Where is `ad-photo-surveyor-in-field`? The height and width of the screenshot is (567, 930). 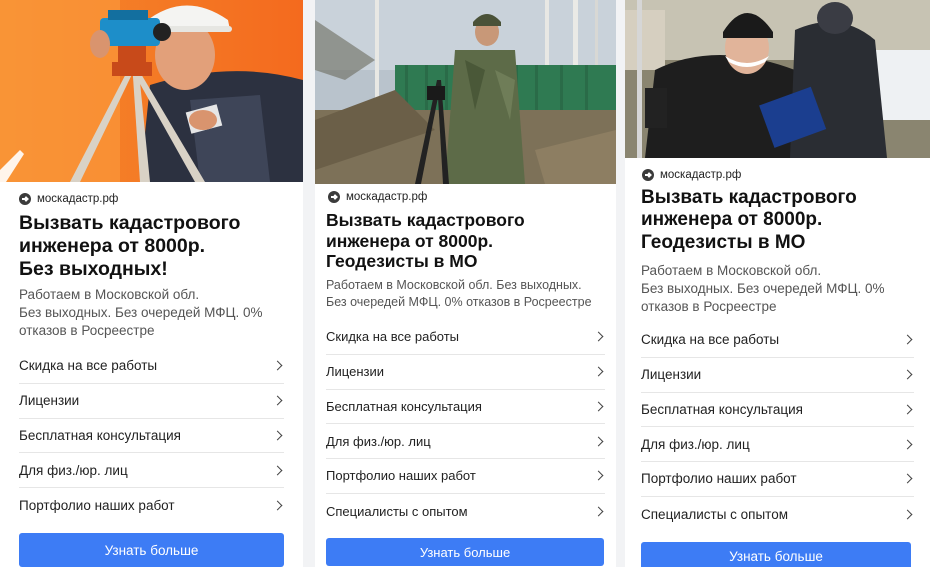
ad-photo-surveyor-in-field is located at coordinates (465, 92).